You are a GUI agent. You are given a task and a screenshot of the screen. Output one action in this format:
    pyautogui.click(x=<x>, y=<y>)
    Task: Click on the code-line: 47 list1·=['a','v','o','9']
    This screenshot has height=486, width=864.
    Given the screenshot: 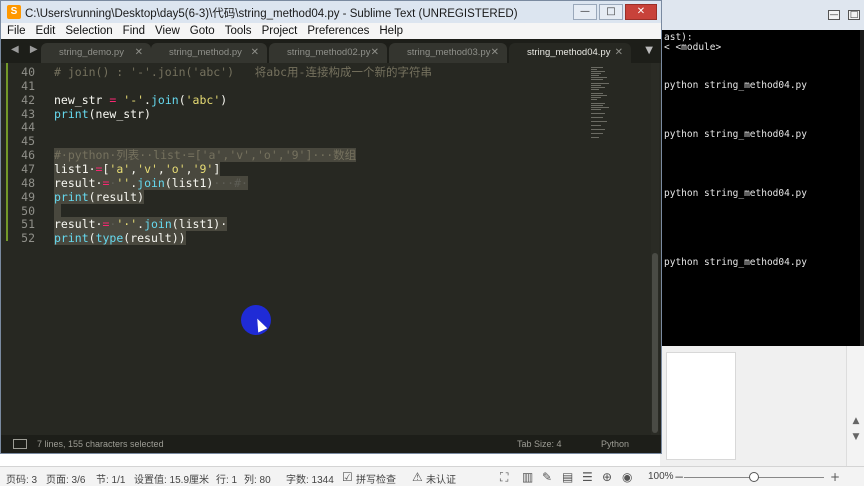 What is the action you would take?
    pyautogui.click(x=296, y=168)
    